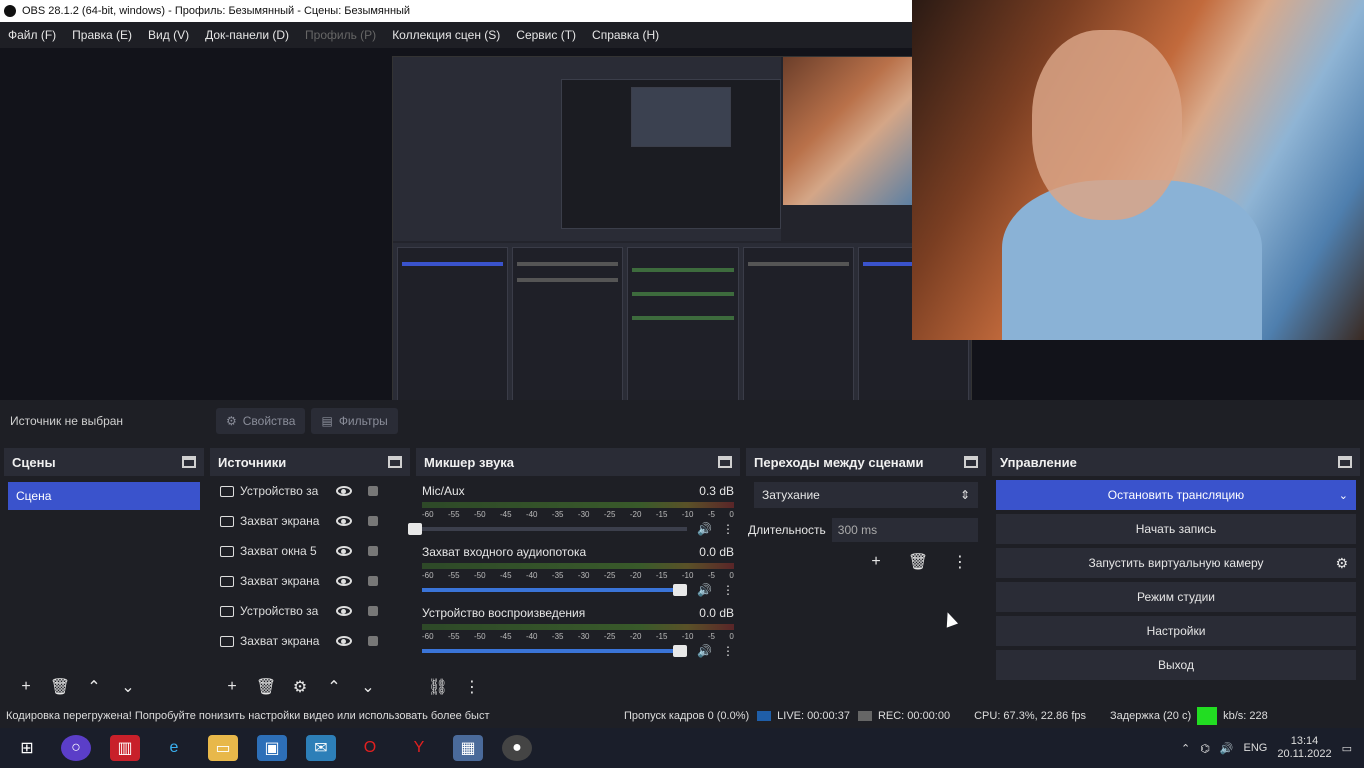 This screenshot has height=768, width=1364. I want to click on start-record-button: Начать запись, so click(1176, 529).